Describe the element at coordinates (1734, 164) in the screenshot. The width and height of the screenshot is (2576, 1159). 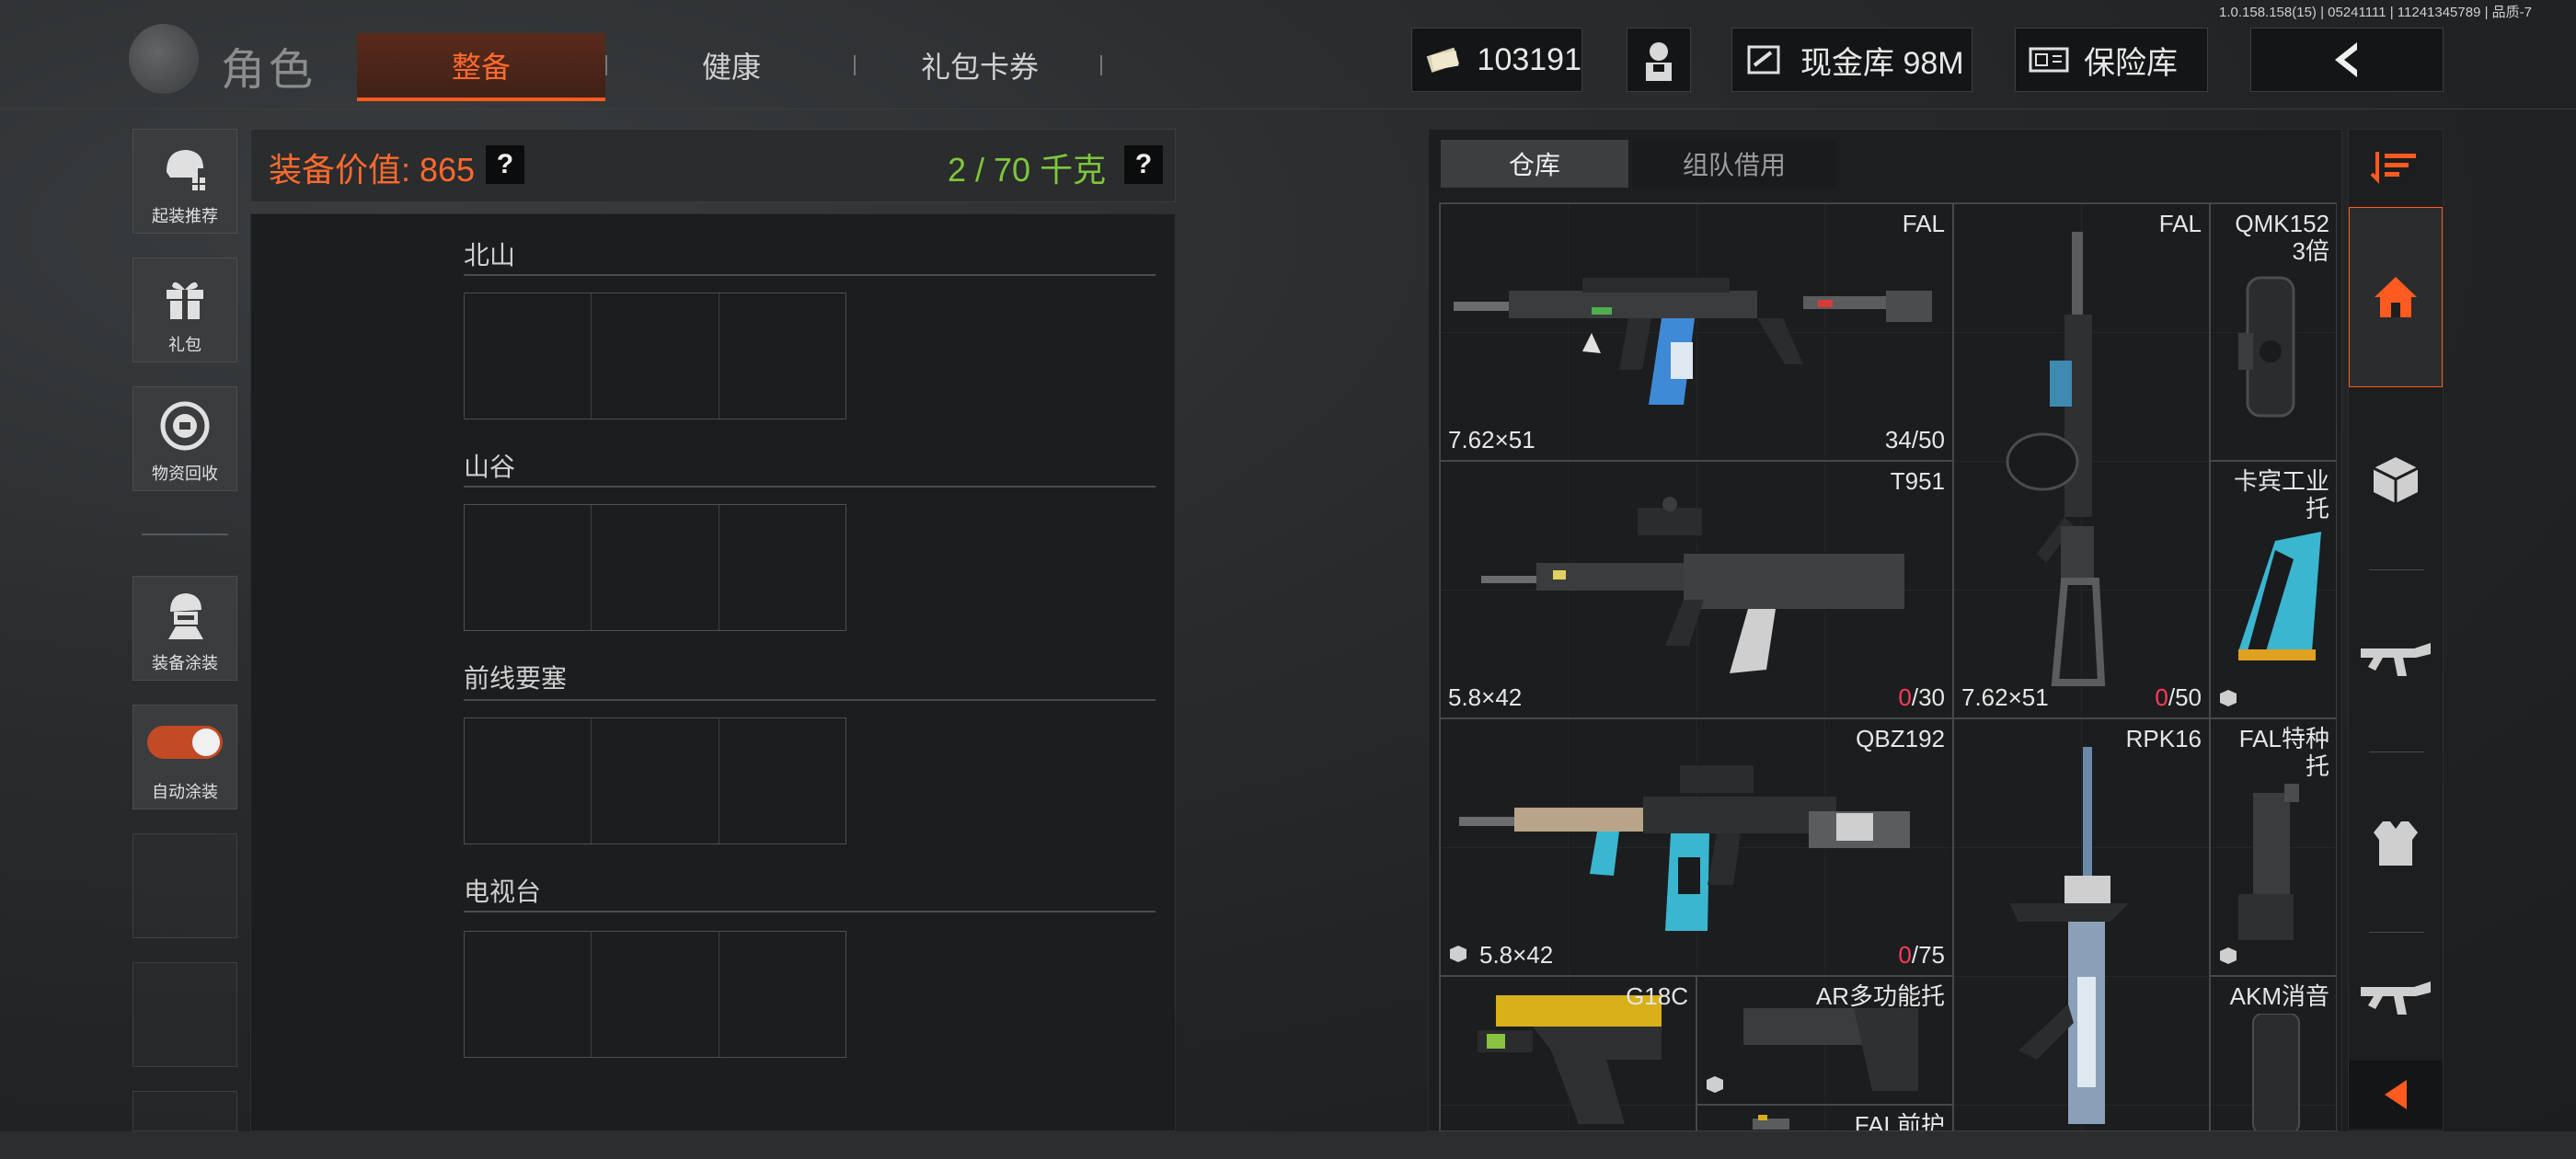
I see `tab-team-borrow: 组队借用` at that location.